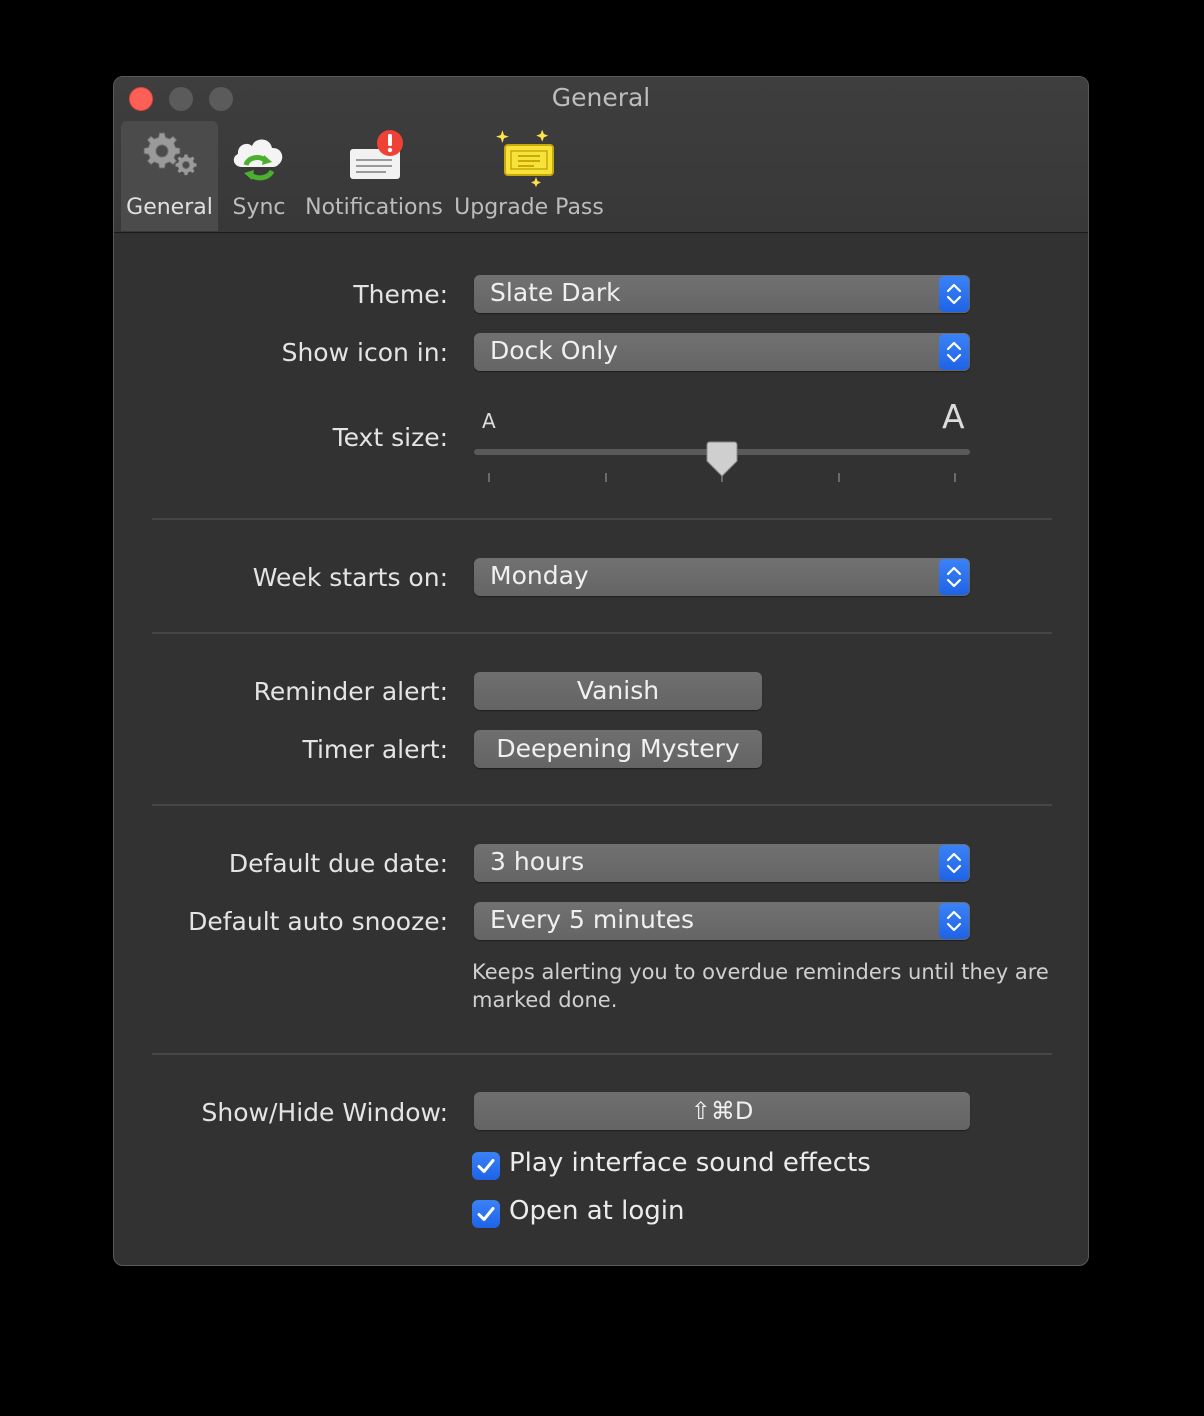  What do you see at coordinates (722, 577) in the screenshot?
I see `week-start-popup: Monday` at bounding box center [722, 577].